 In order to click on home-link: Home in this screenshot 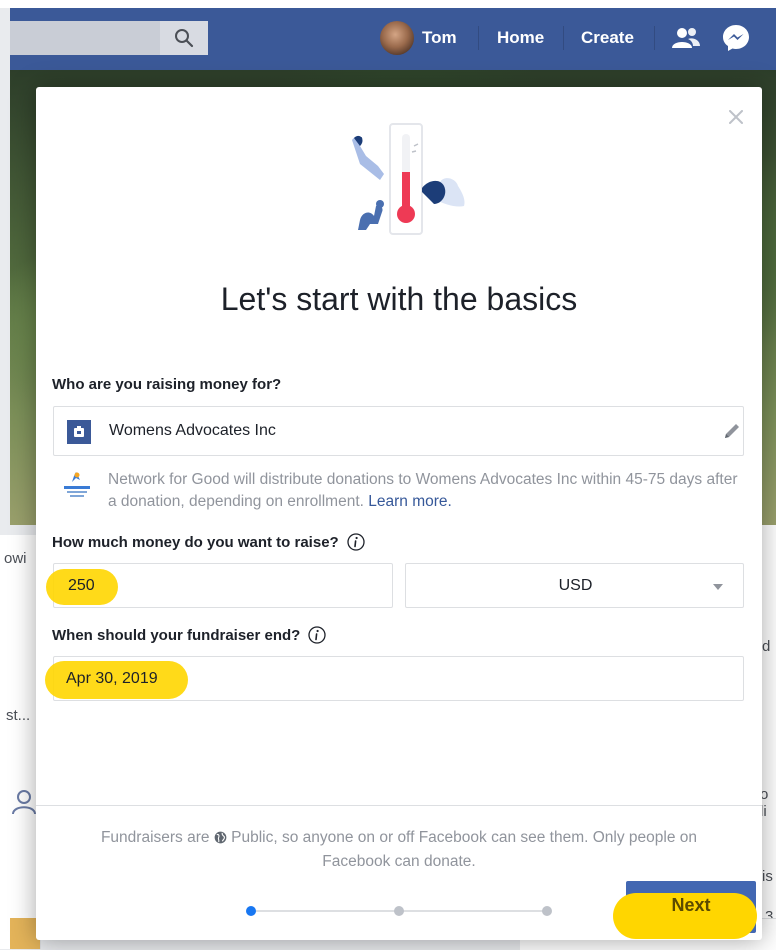, I will do `click(520, 38)`.